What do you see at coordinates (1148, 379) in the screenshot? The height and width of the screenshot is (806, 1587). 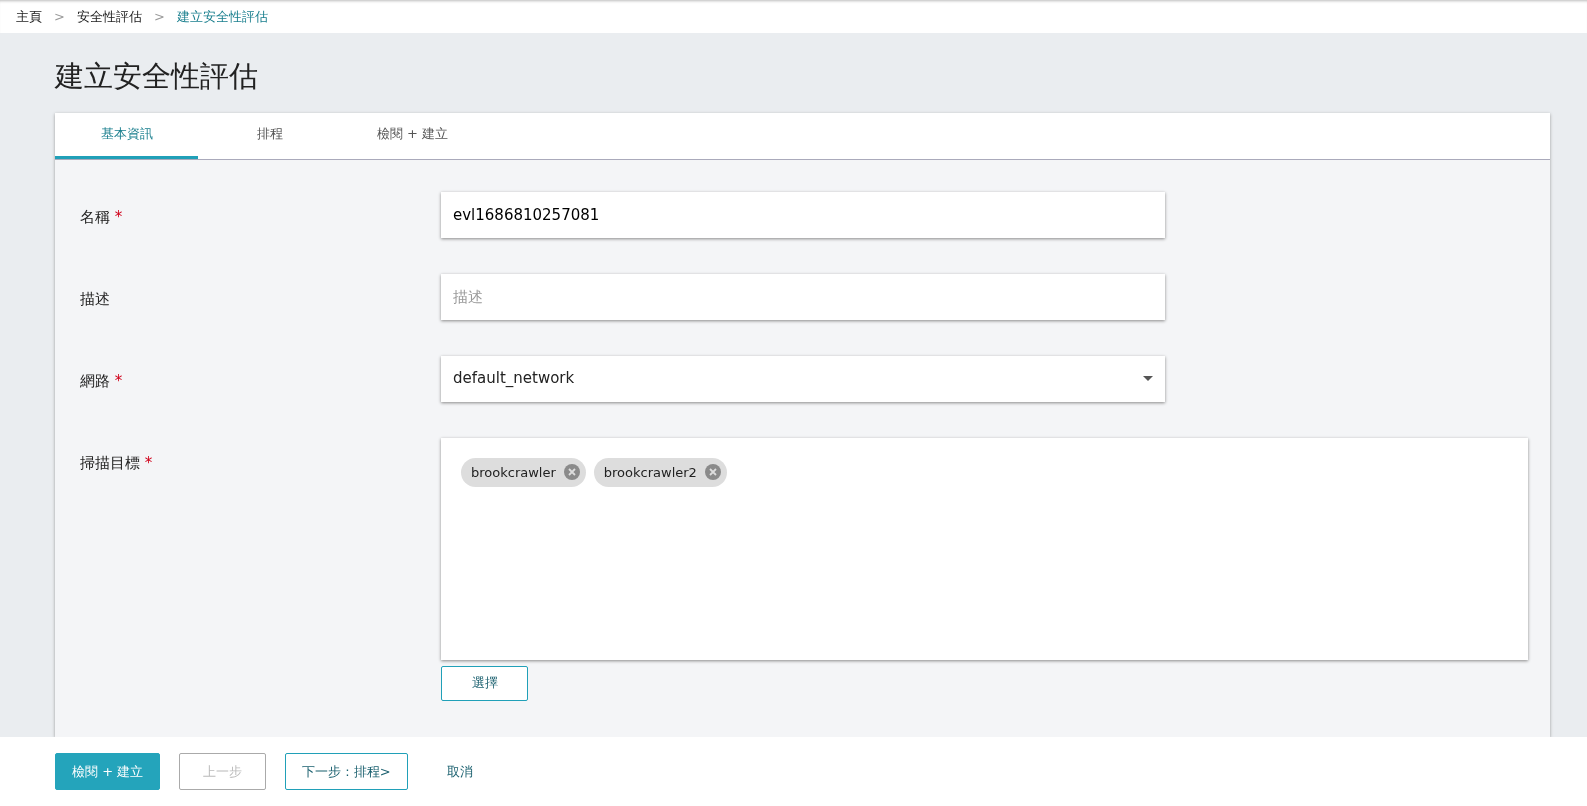 I see `caret-icon` at bounding box center [1148, 379].